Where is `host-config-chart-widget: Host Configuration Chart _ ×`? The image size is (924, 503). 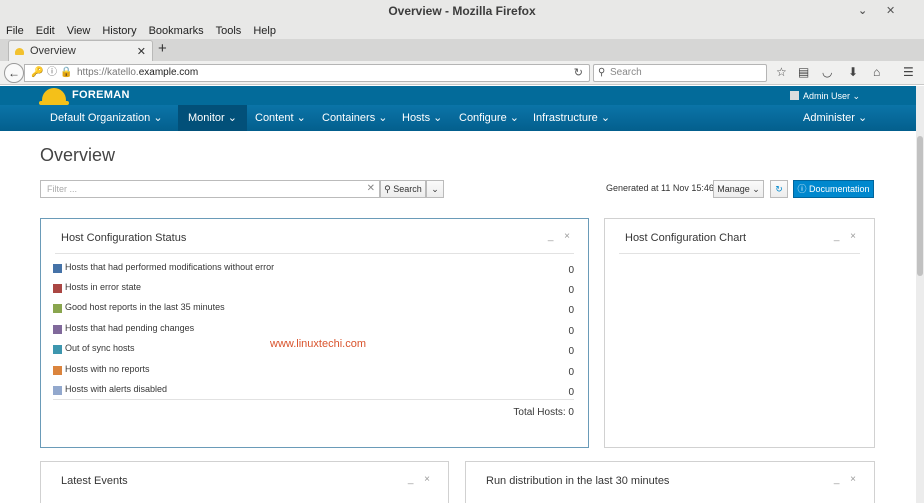 host-config-chart-widget: Host Configuration Chart _ × is located at coordinates (739, 333).